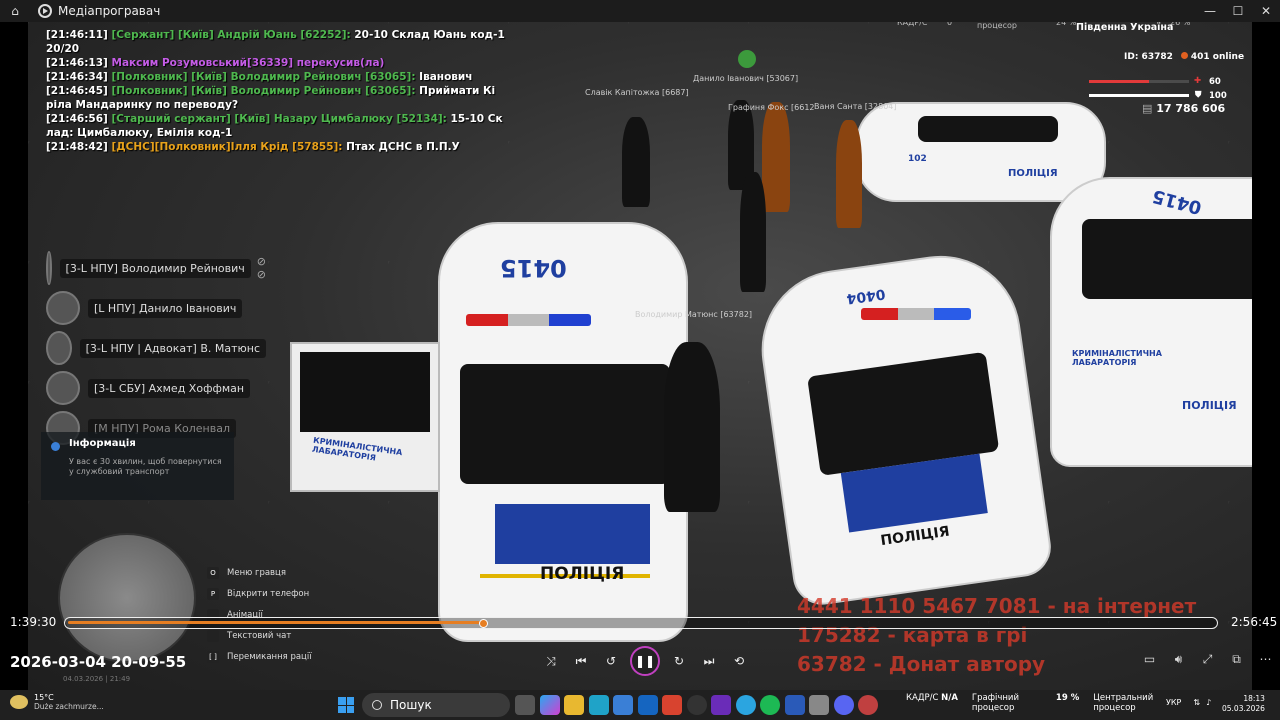 The image size is (1280, 720). I want to click on car-top-police-label: ПОЛІЦІЯ, so click(1033, 173).